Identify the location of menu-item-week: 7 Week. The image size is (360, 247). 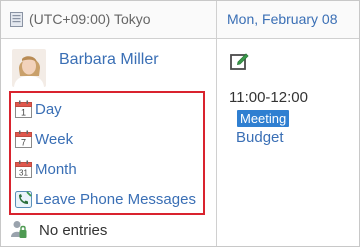
(44, 139).